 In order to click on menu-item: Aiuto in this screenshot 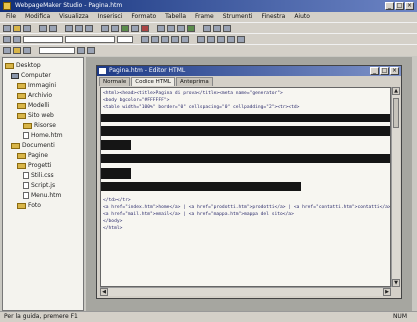, I will do `click(302, 17)`.